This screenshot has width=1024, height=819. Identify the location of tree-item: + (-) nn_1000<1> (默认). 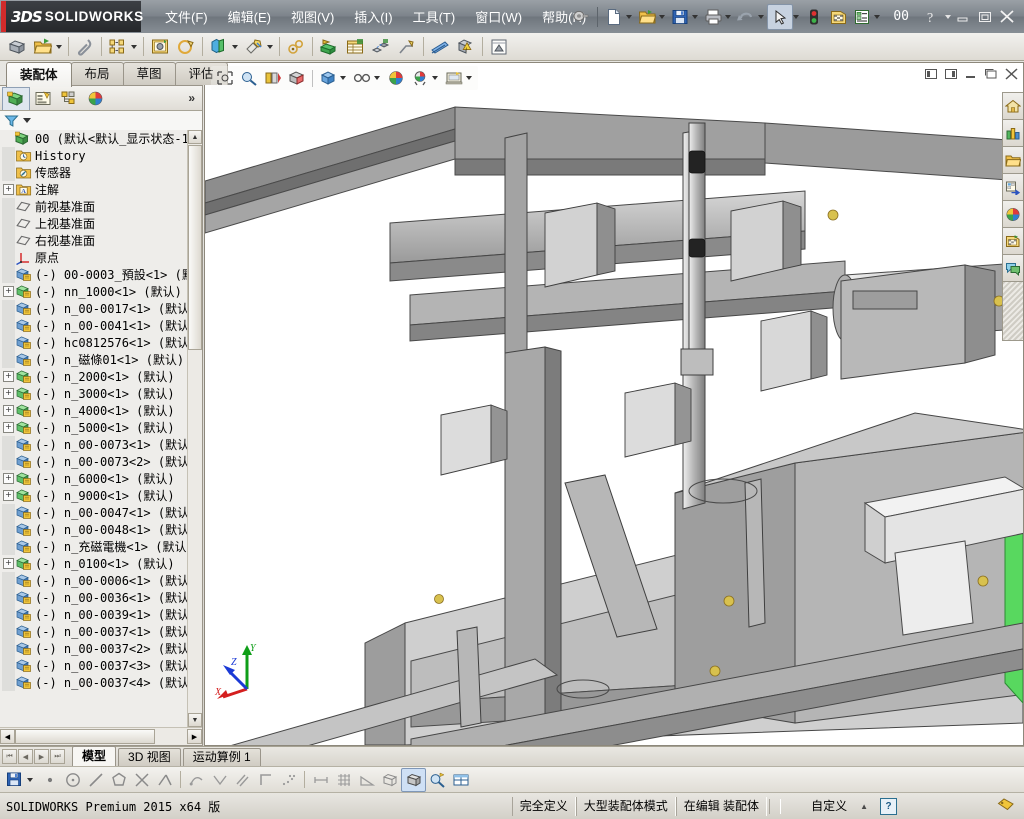
(101, 291).